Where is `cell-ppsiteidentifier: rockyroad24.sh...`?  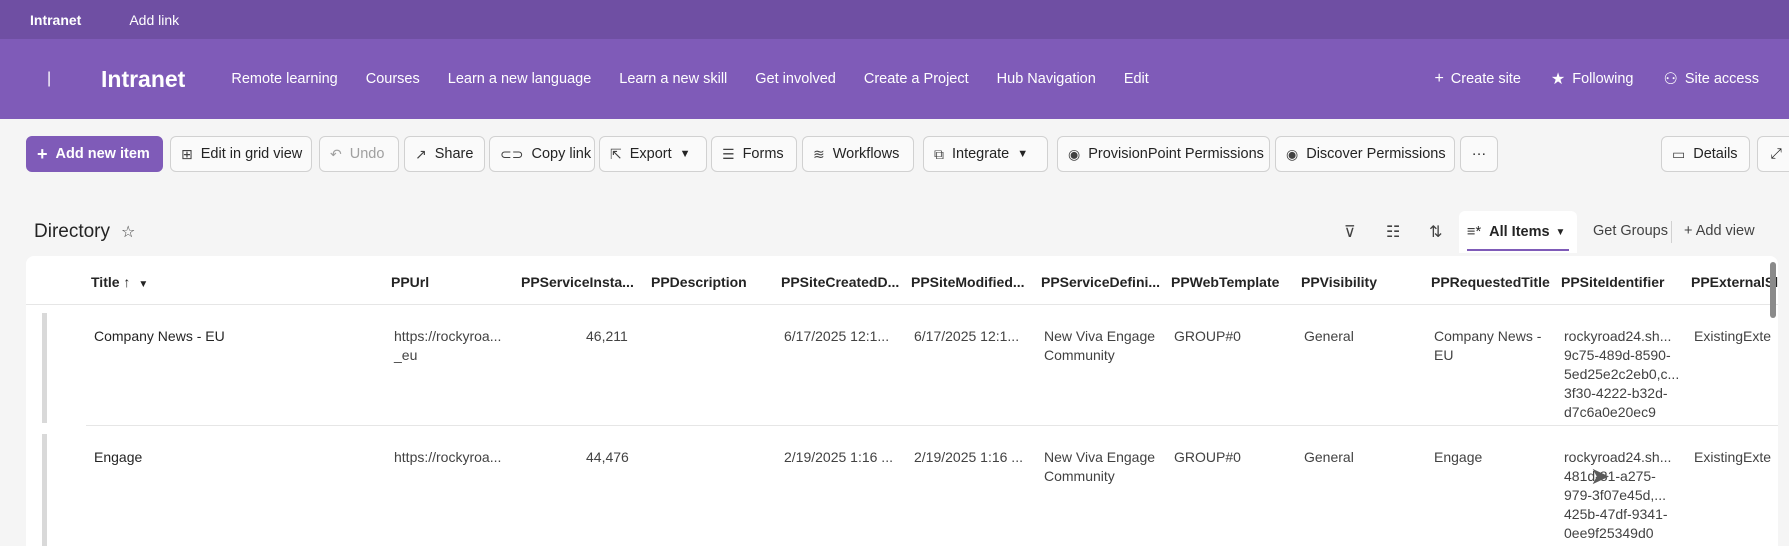
cell-ppsiteidentifier: rockyroad24.sh... is located at coordinates (1618, 457).